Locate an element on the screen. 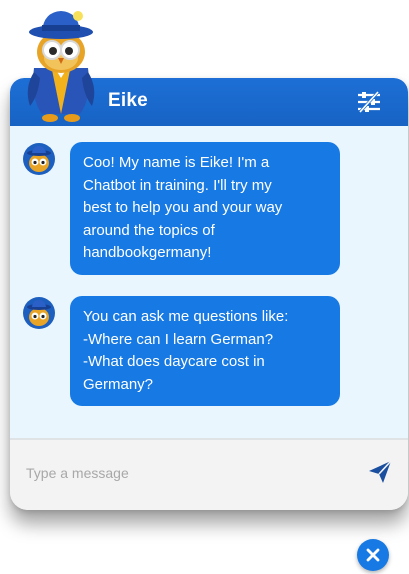 The image size is (409, 574). message-text: Coo! My name is Eike! I'm a is located at coordinates (176, 162).